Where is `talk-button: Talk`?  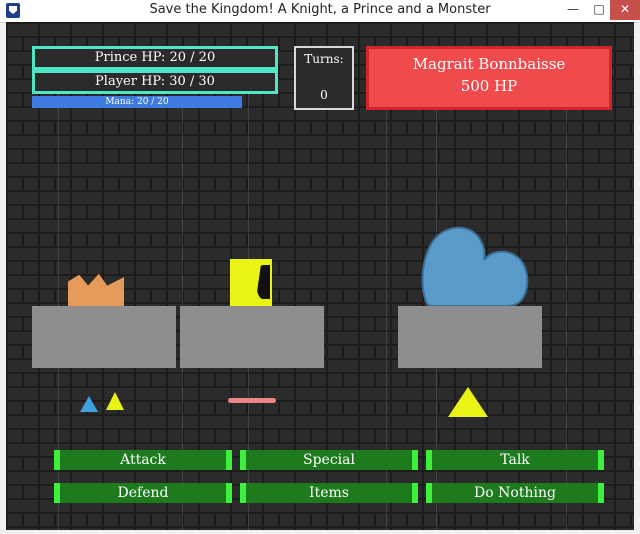
talk-button: Talk is located at coordinates (515, 460).